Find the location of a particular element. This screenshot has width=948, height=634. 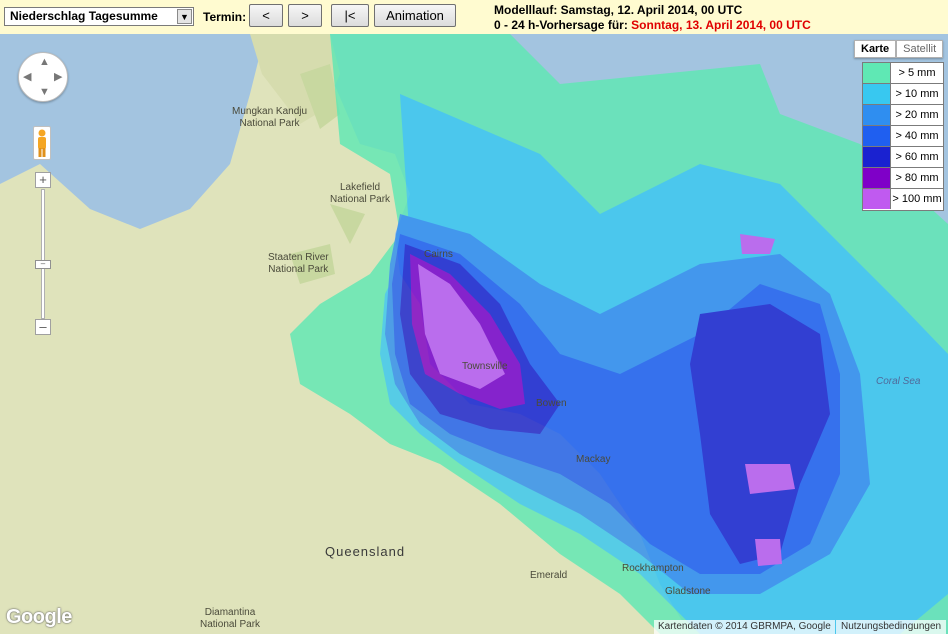

legend-label: > 100 mm is located at coordinates (917, 199).